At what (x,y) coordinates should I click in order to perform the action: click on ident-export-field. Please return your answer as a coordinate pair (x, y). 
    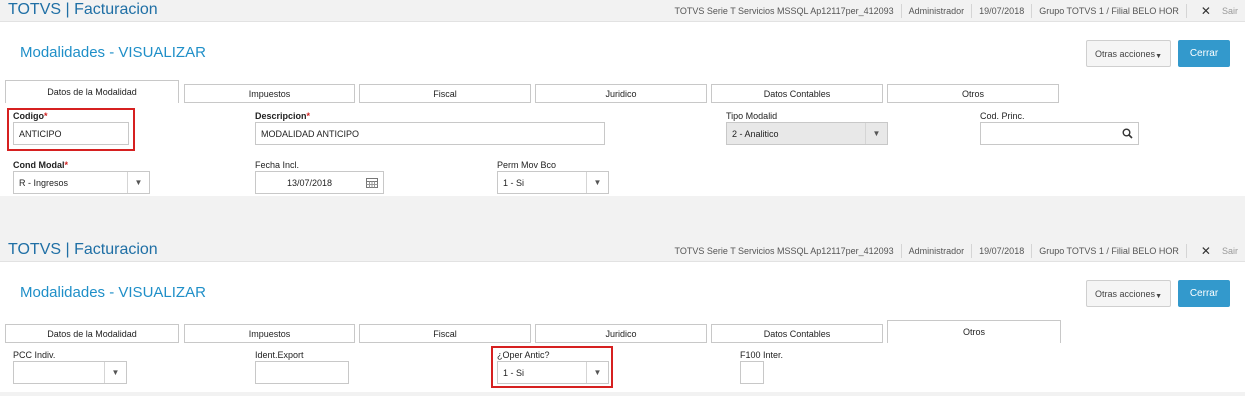
    Looking at the image, I should click on (302, 372).